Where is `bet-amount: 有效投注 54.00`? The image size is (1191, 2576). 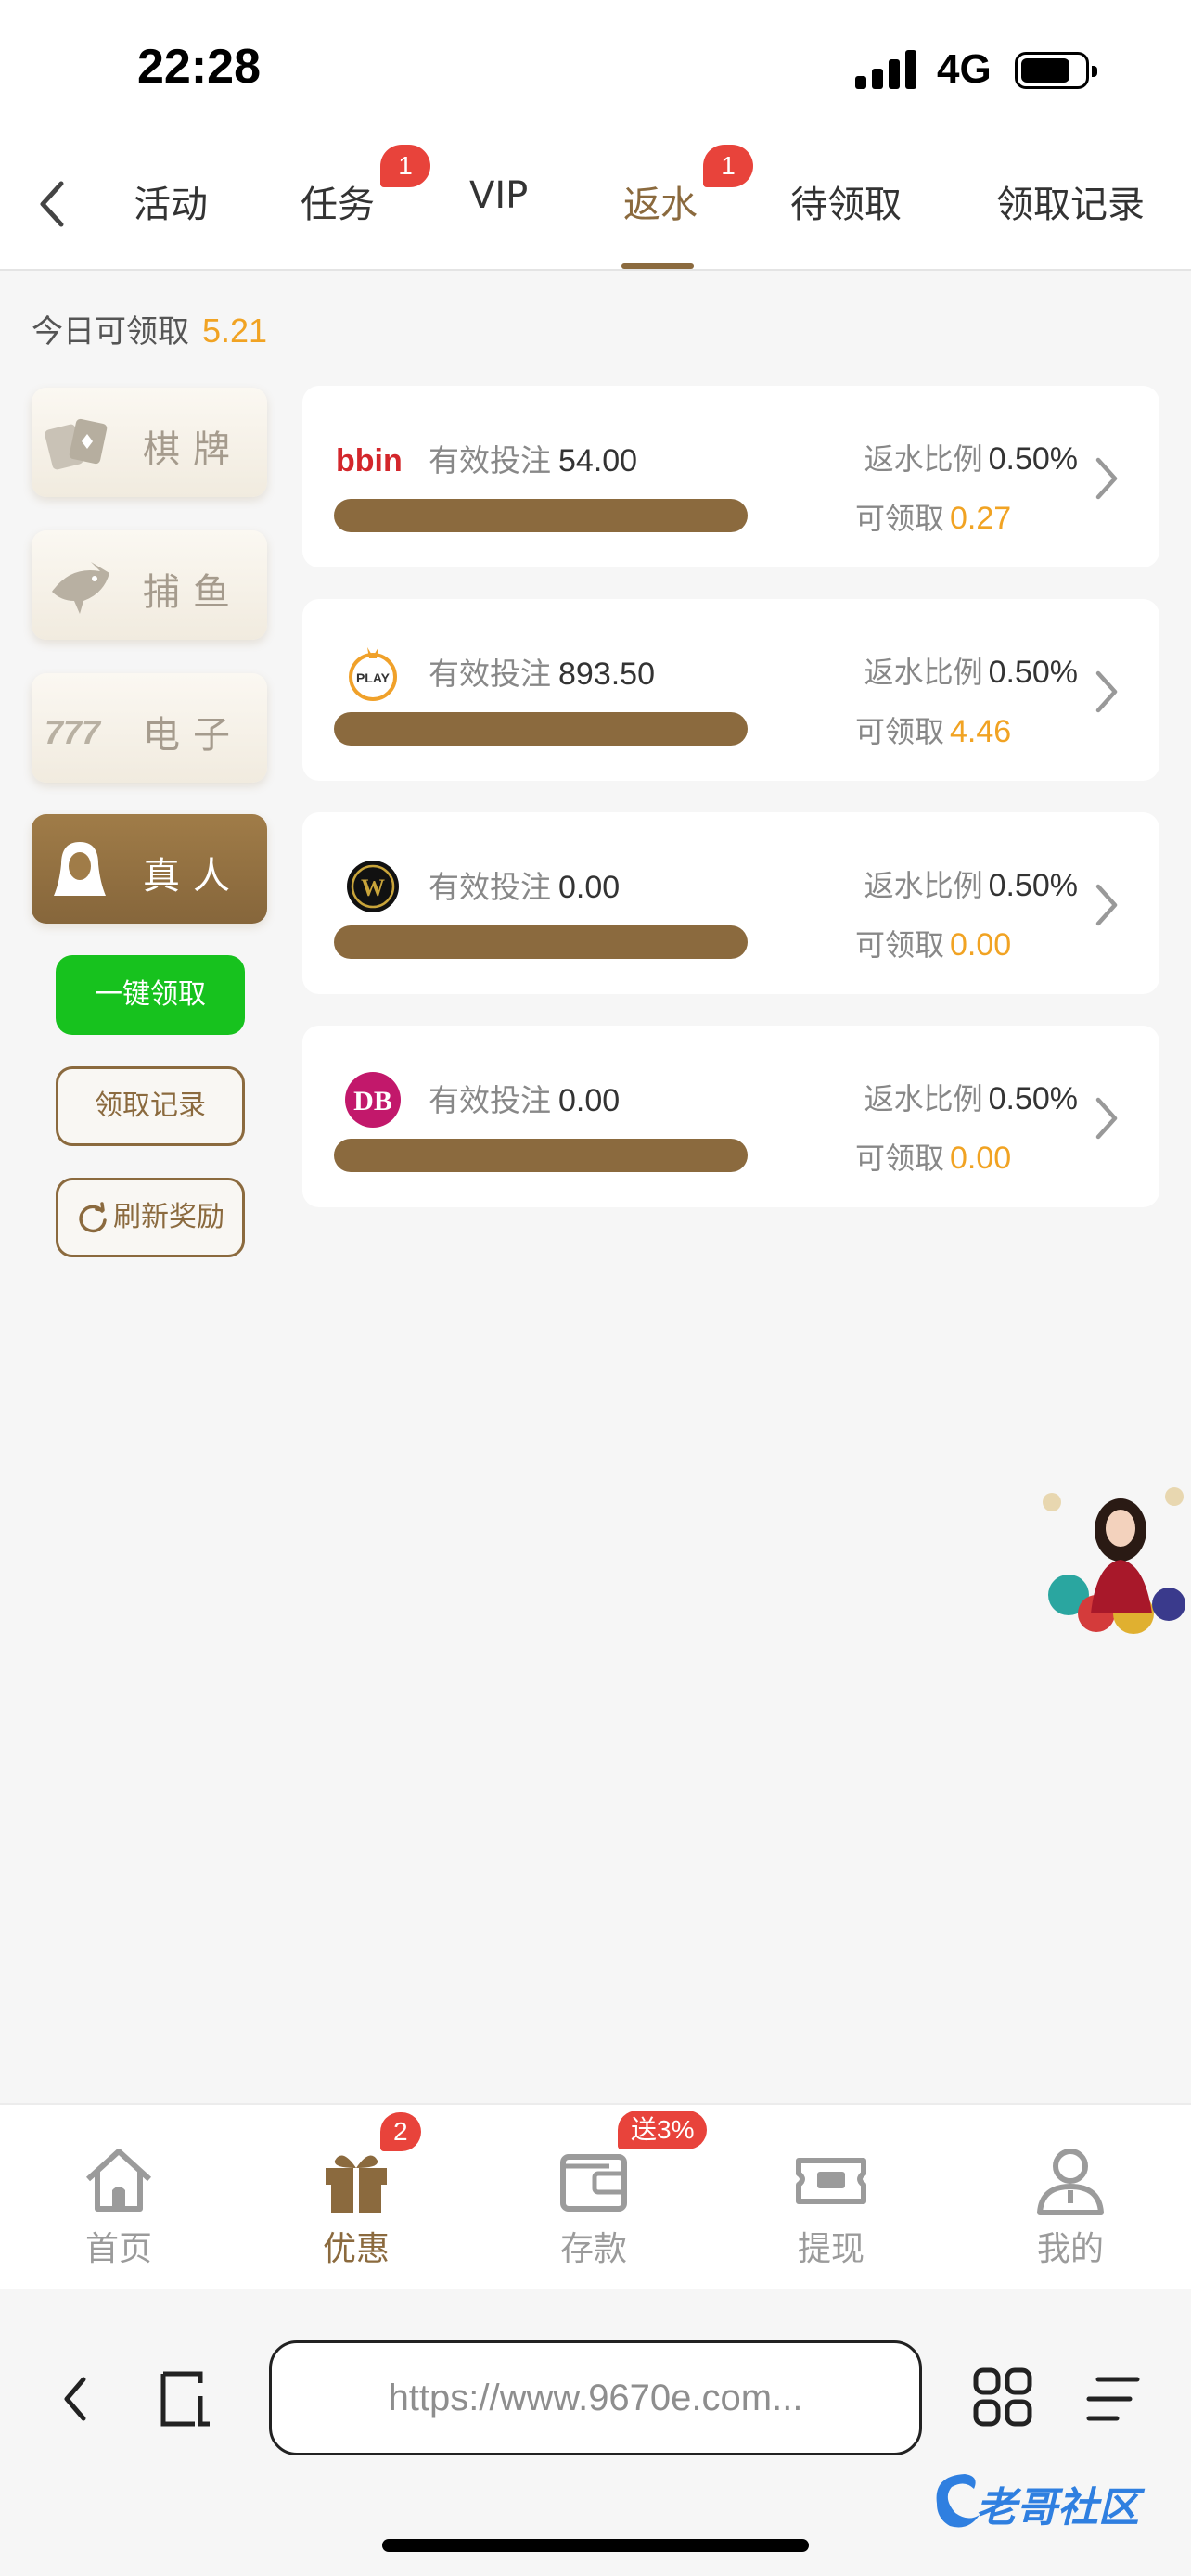 bet-amount: 有效投注 54.00 is located at coordinates (533, 458).